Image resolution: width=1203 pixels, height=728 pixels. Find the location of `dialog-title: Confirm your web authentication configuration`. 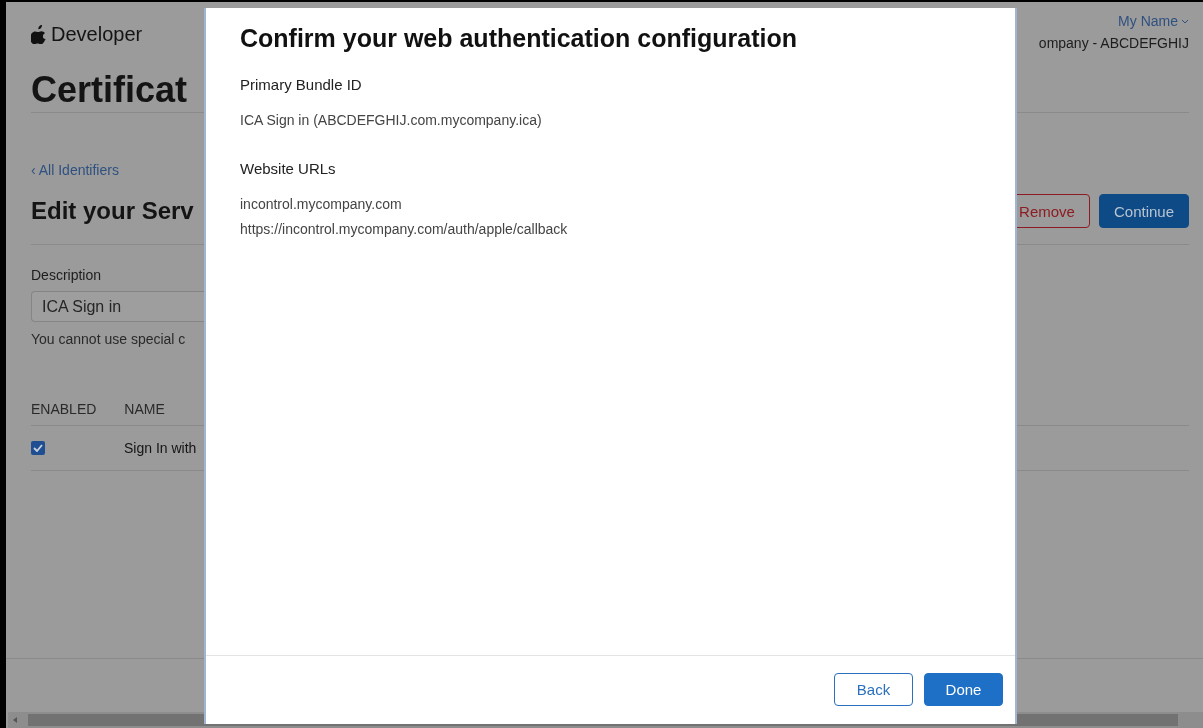

dialog-title: Confirm your web authentication configuration is located at coordinates (519, 38).